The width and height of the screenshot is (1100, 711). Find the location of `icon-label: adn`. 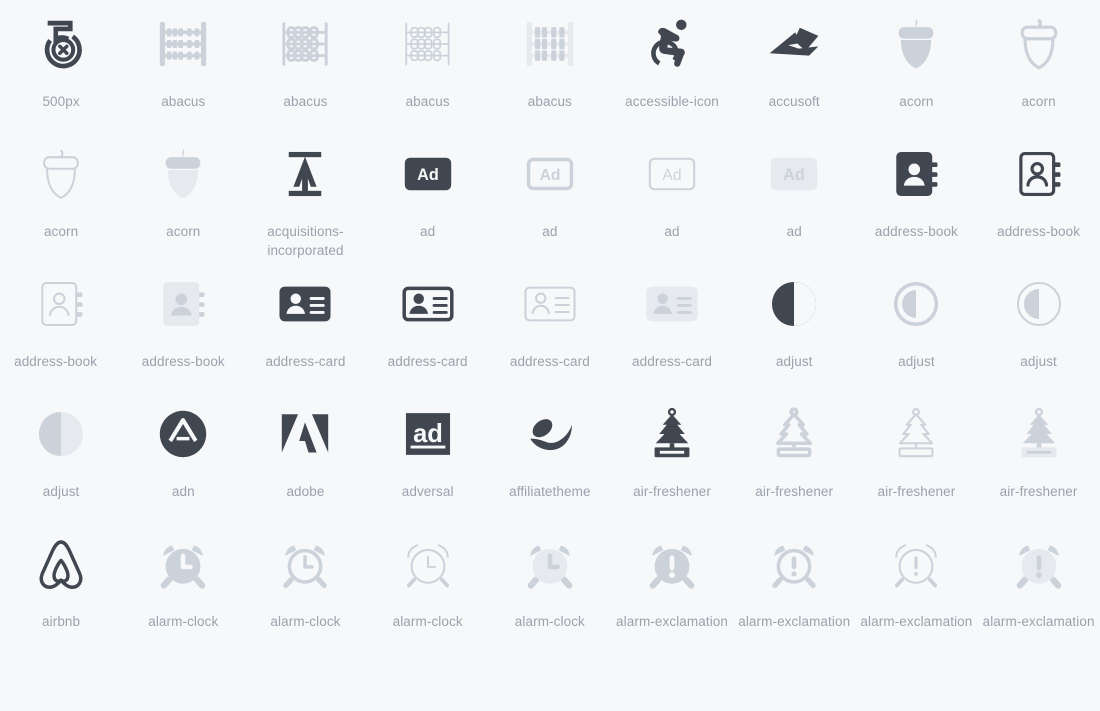

icon-label: adn is located at coordinates (183, 491).